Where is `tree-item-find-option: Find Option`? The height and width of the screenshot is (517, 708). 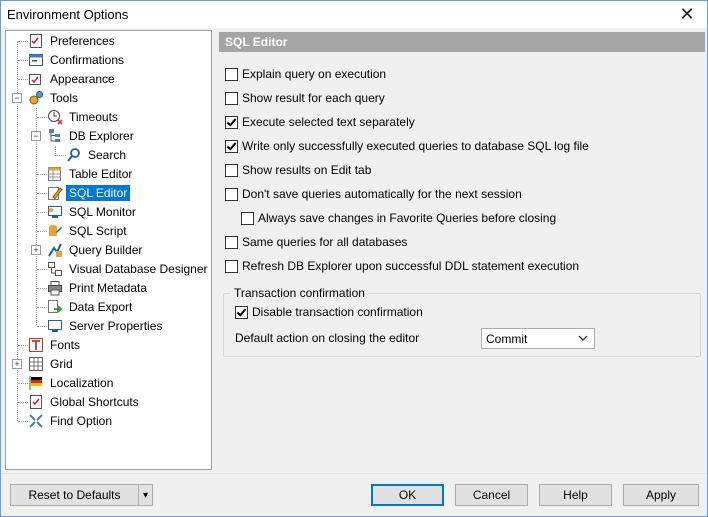
tree-item-find-option: Find Option is located at coordinates (71, 421).